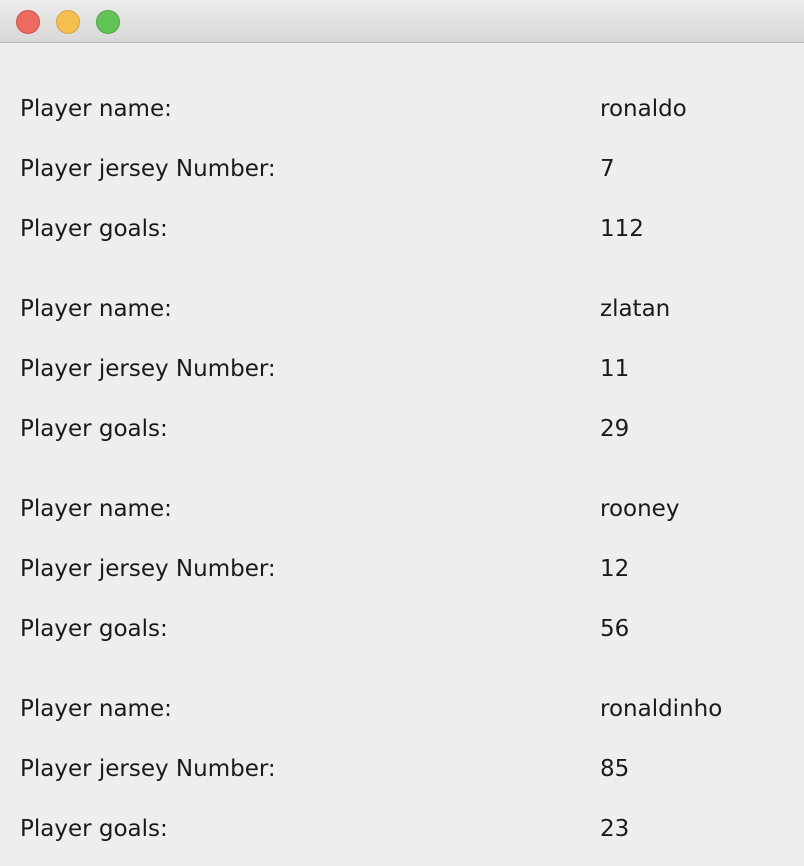  What do you see at coordinates (615, 829) in the screenshot?
I see `player-goals-value: 23` at bounding box center [615, 829].